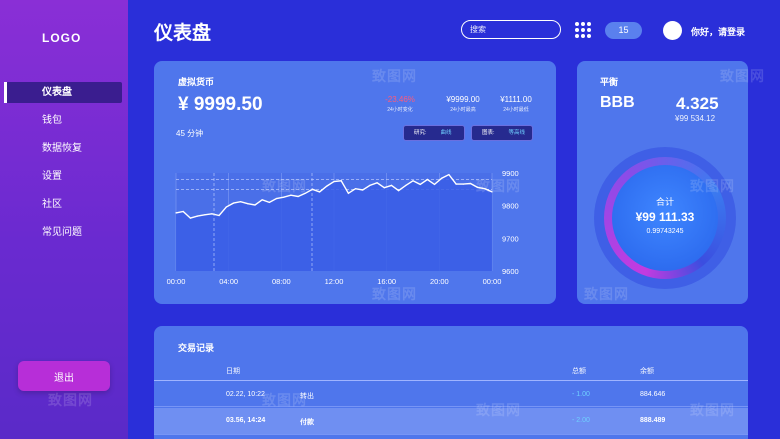 This screenshot has height=439, width=780. What do you see at coordinates (439, 281) in the screenshot?
I see `x-tick-label: 20:00` at bounding box center [439, 281].